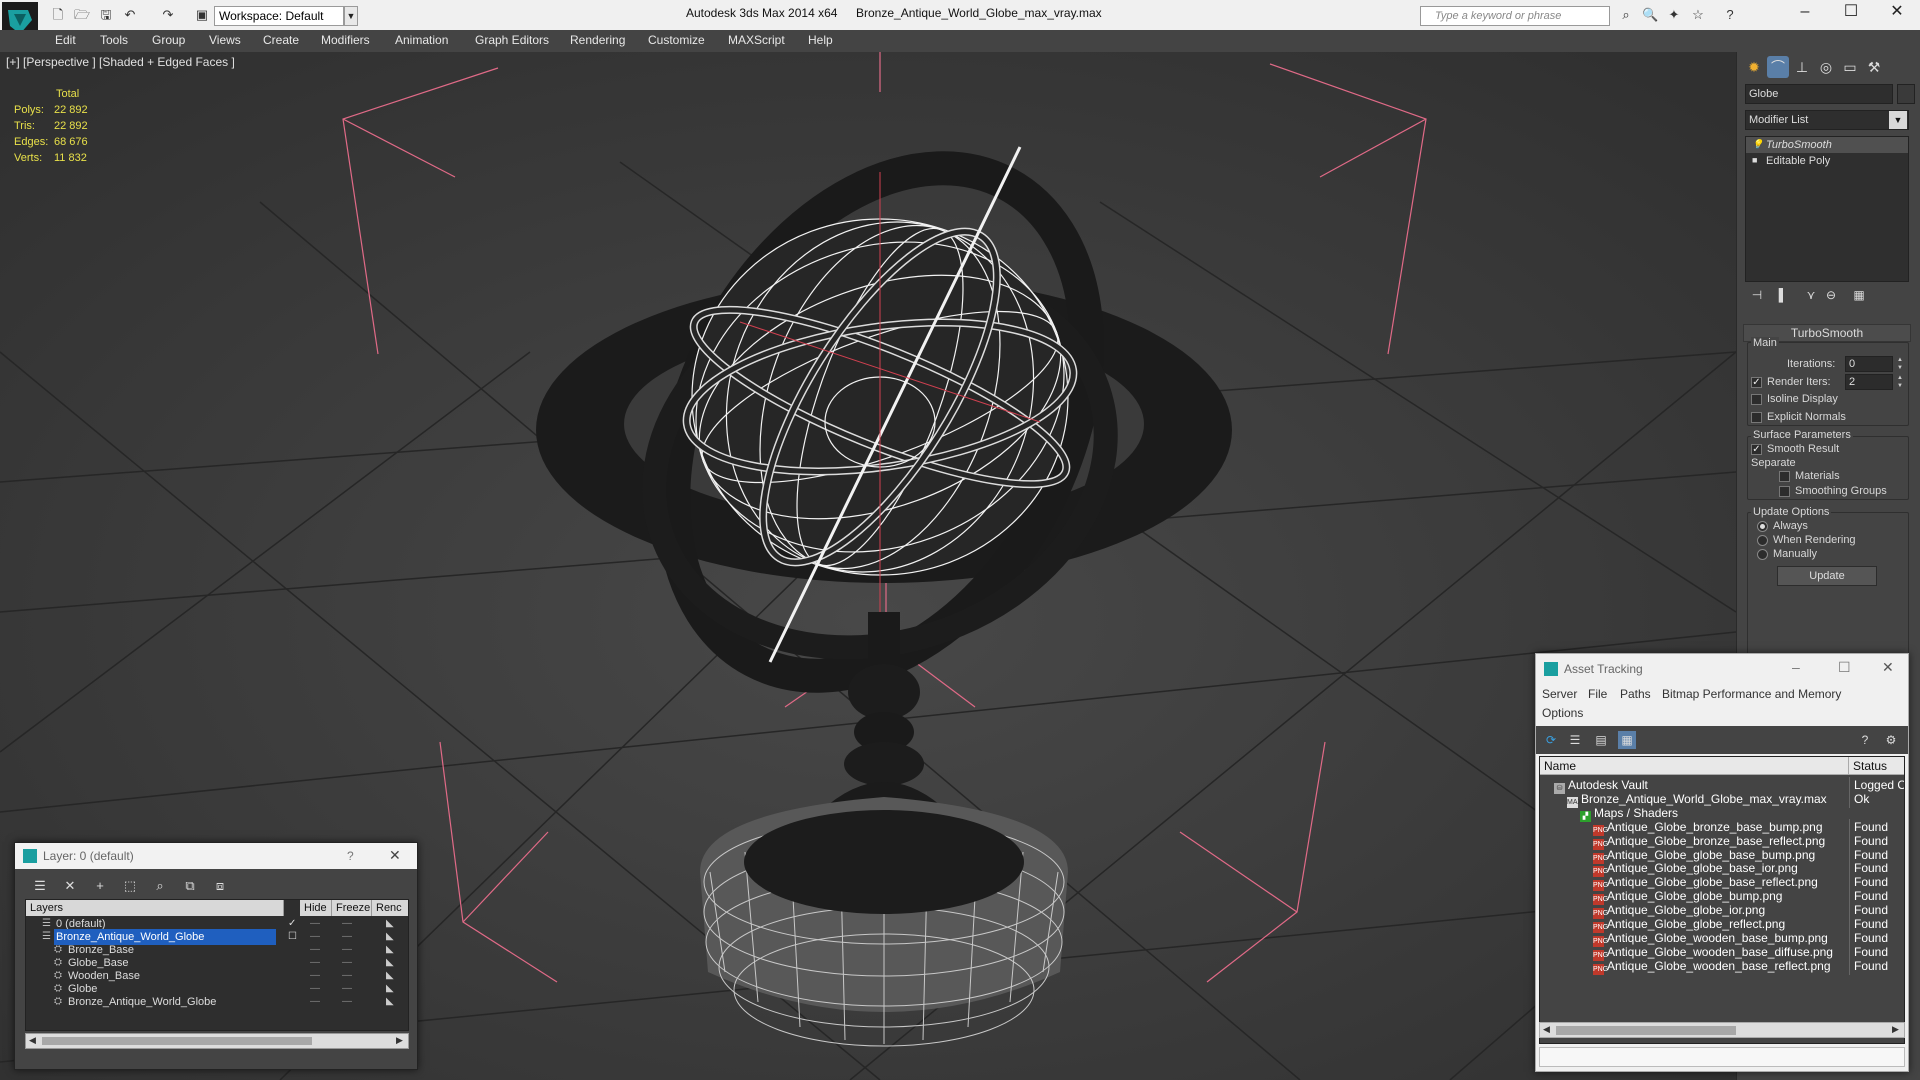 This screenshot has height=1080, width=1920. Describe the element at coordinates (220, 886) in the screenshot. I see `freeze-all-icon: ⧈` at that location.